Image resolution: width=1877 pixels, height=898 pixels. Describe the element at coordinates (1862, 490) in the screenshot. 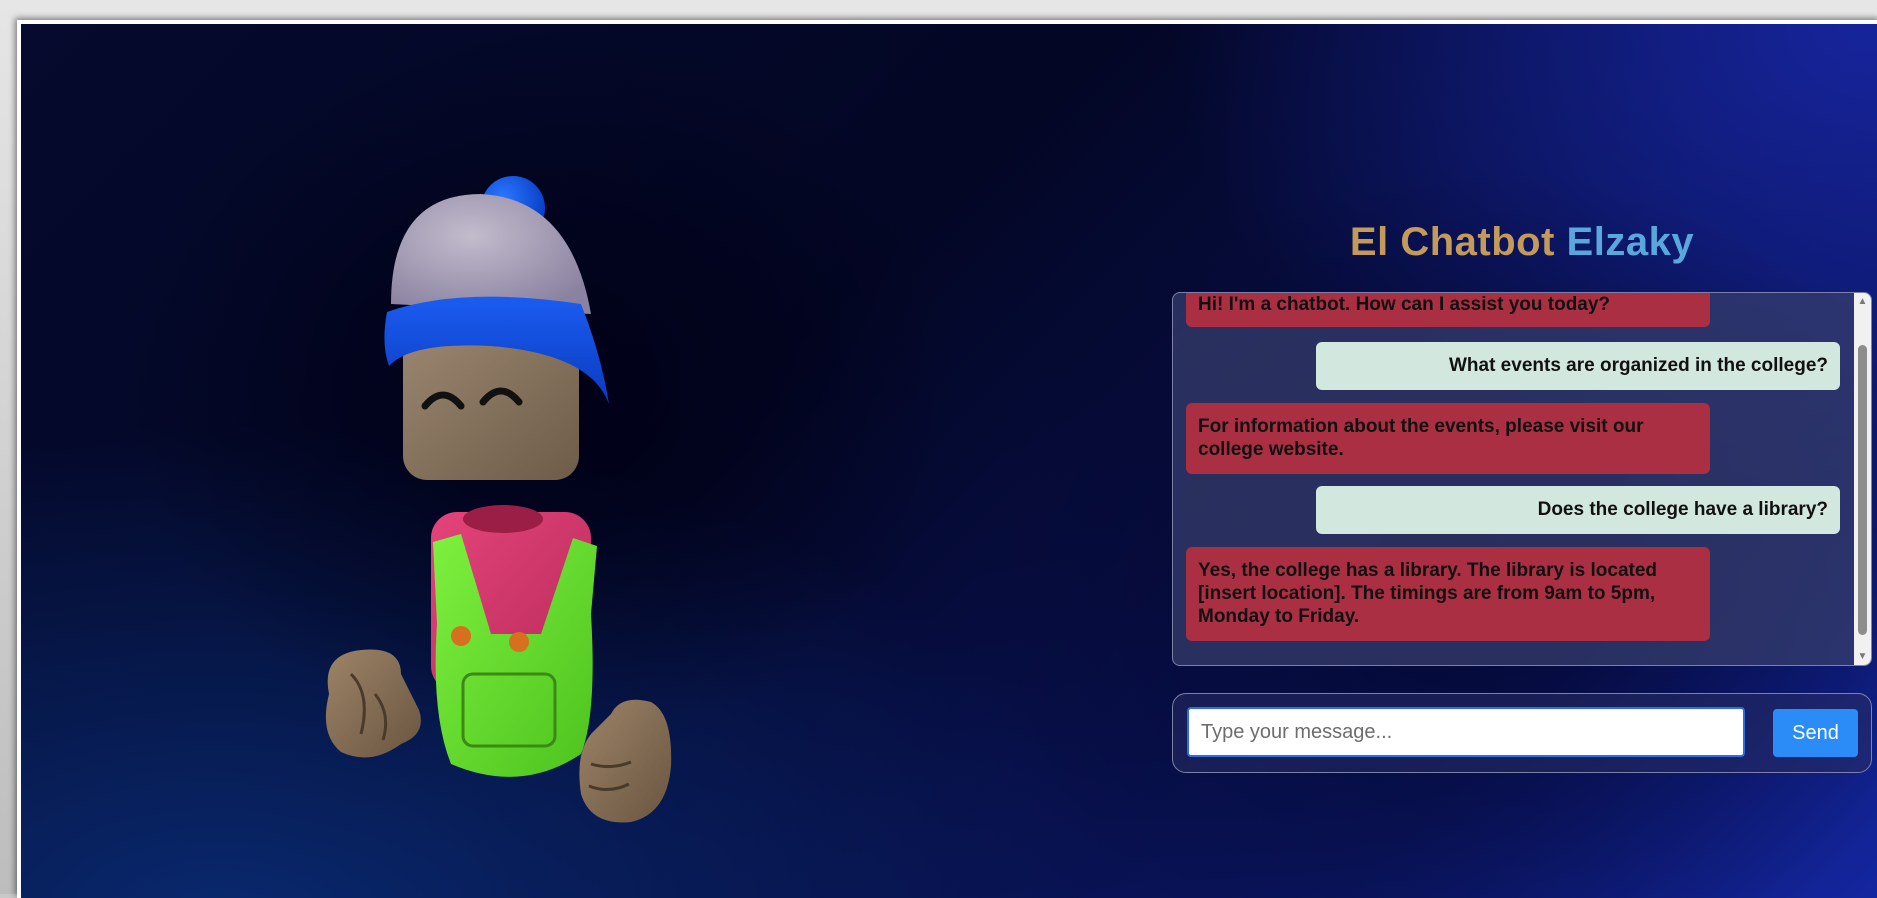

I see `scrollbar-thumb` at that location.